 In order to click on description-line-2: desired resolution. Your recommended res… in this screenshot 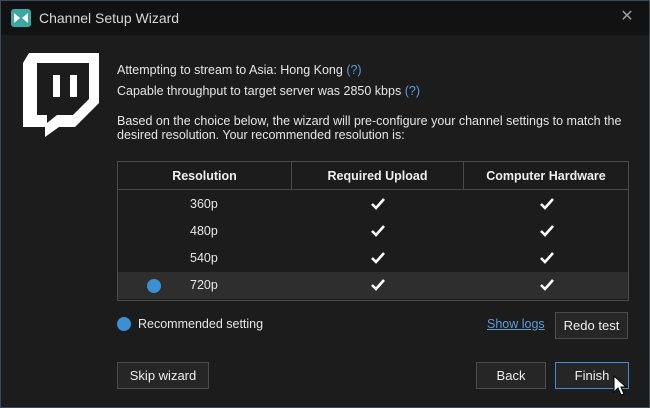, I will do `click(261, 135)`.